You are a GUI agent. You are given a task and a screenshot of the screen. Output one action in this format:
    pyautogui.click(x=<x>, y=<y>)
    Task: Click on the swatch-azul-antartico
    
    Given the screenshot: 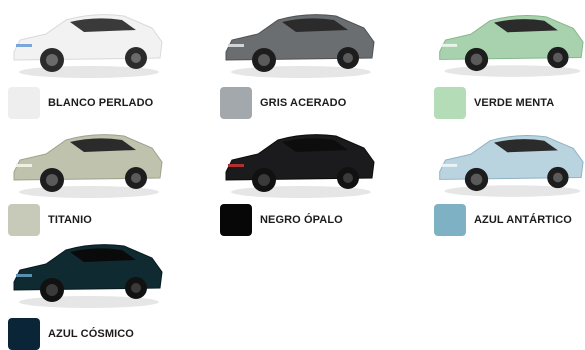 What is the action you would take?
    pyautogui.click(x=450, y=220)
    